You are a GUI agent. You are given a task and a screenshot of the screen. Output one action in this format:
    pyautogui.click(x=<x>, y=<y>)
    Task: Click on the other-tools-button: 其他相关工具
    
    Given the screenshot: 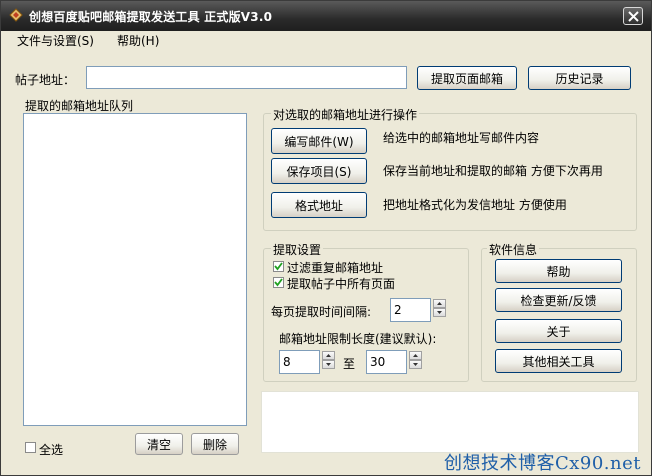 What is the action you would take?
    pyautogui.click(x=558, y=361)
    